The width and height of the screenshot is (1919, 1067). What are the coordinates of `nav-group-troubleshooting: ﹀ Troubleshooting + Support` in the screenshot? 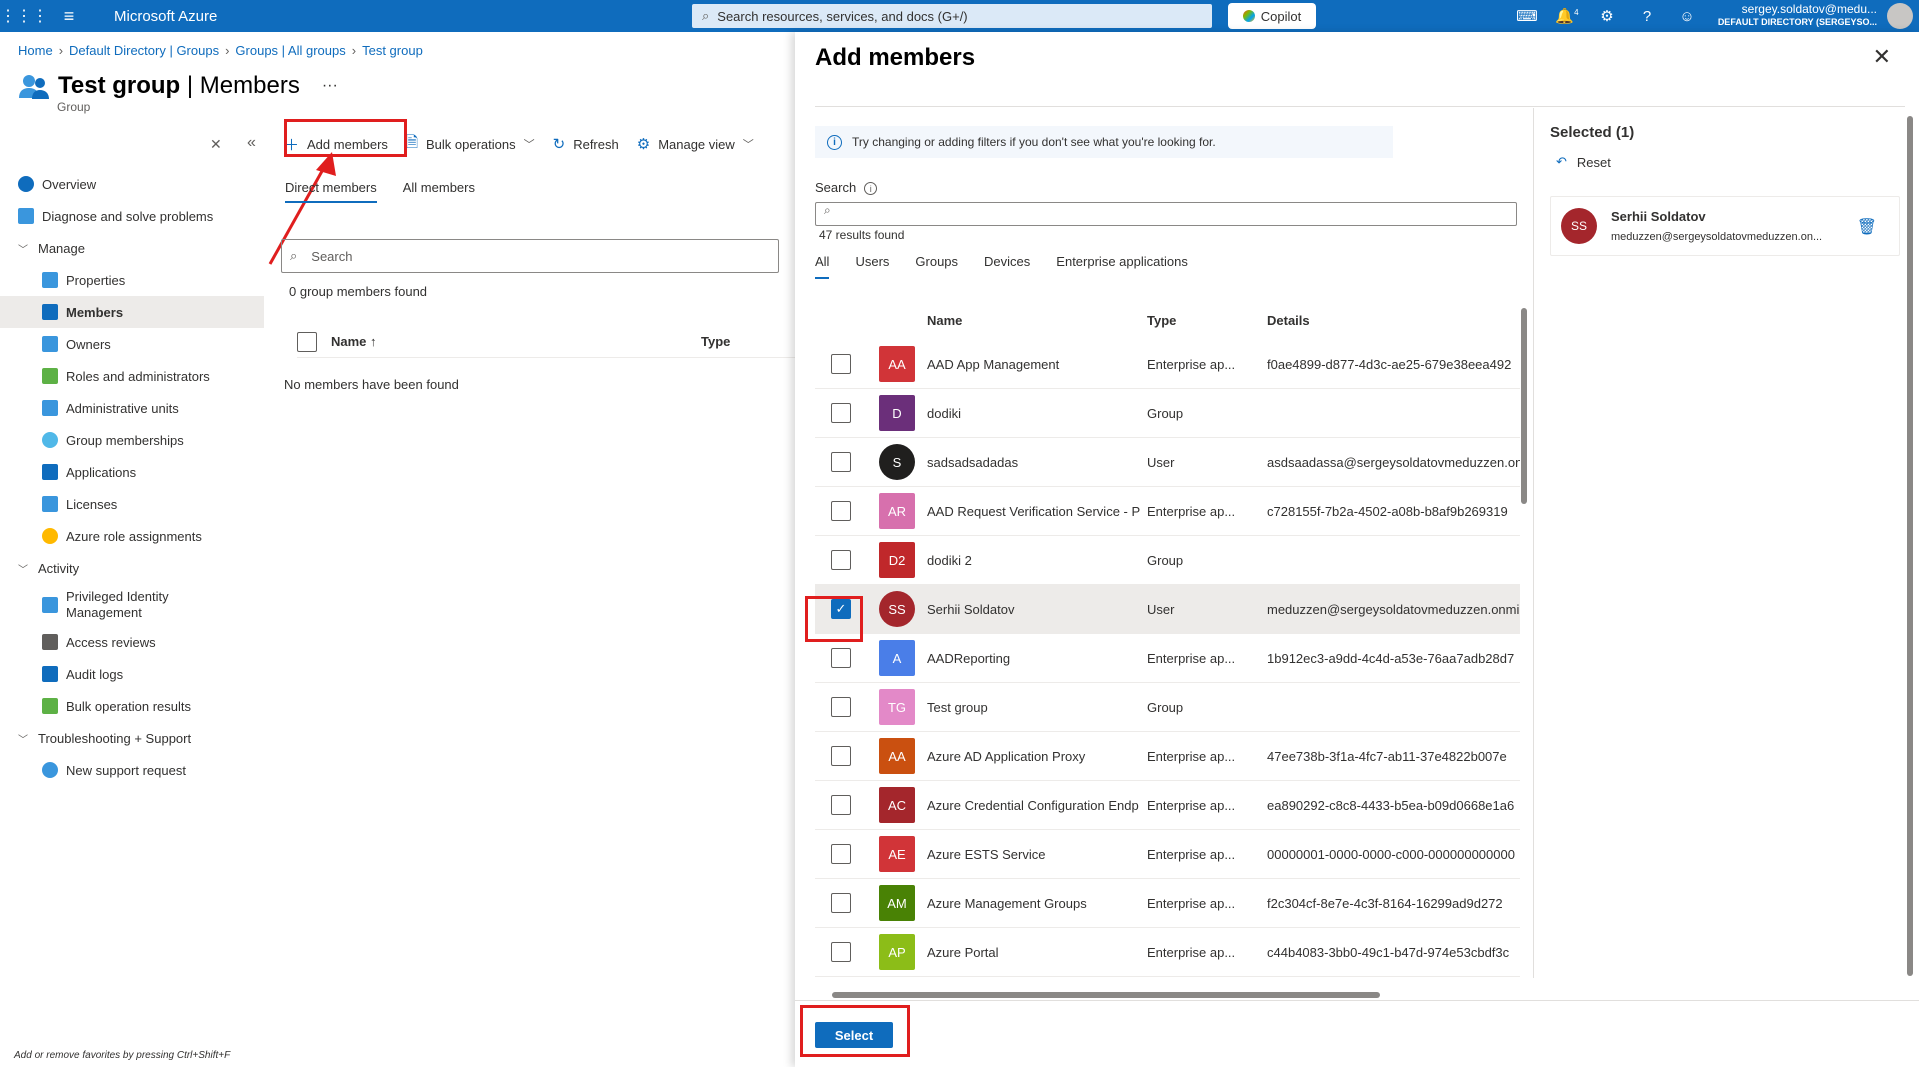 It's located at (132, 738).